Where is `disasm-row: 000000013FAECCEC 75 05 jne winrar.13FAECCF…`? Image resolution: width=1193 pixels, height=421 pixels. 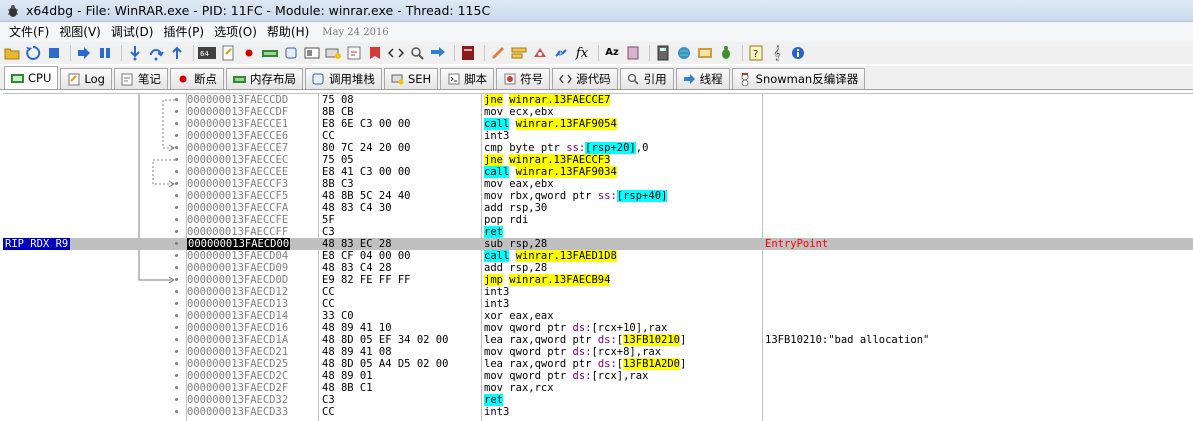
disasm-row: 000000013FAECCEC 75 05 jne winrar.13FAECCF… is located at coordinates (598, 160).